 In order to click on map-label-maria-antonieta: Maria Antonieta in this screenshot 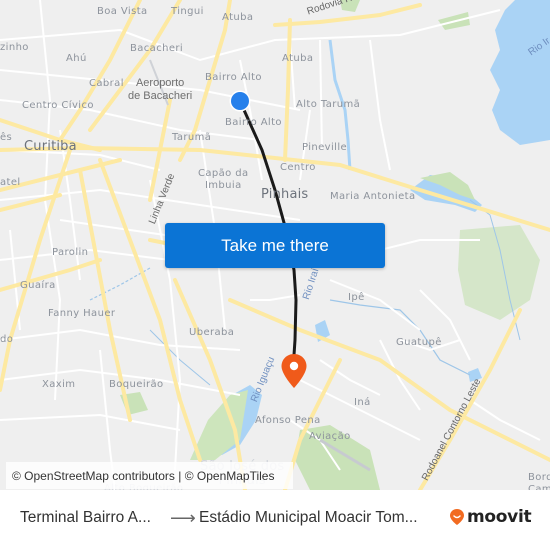, I will do `click(373, 196)`.